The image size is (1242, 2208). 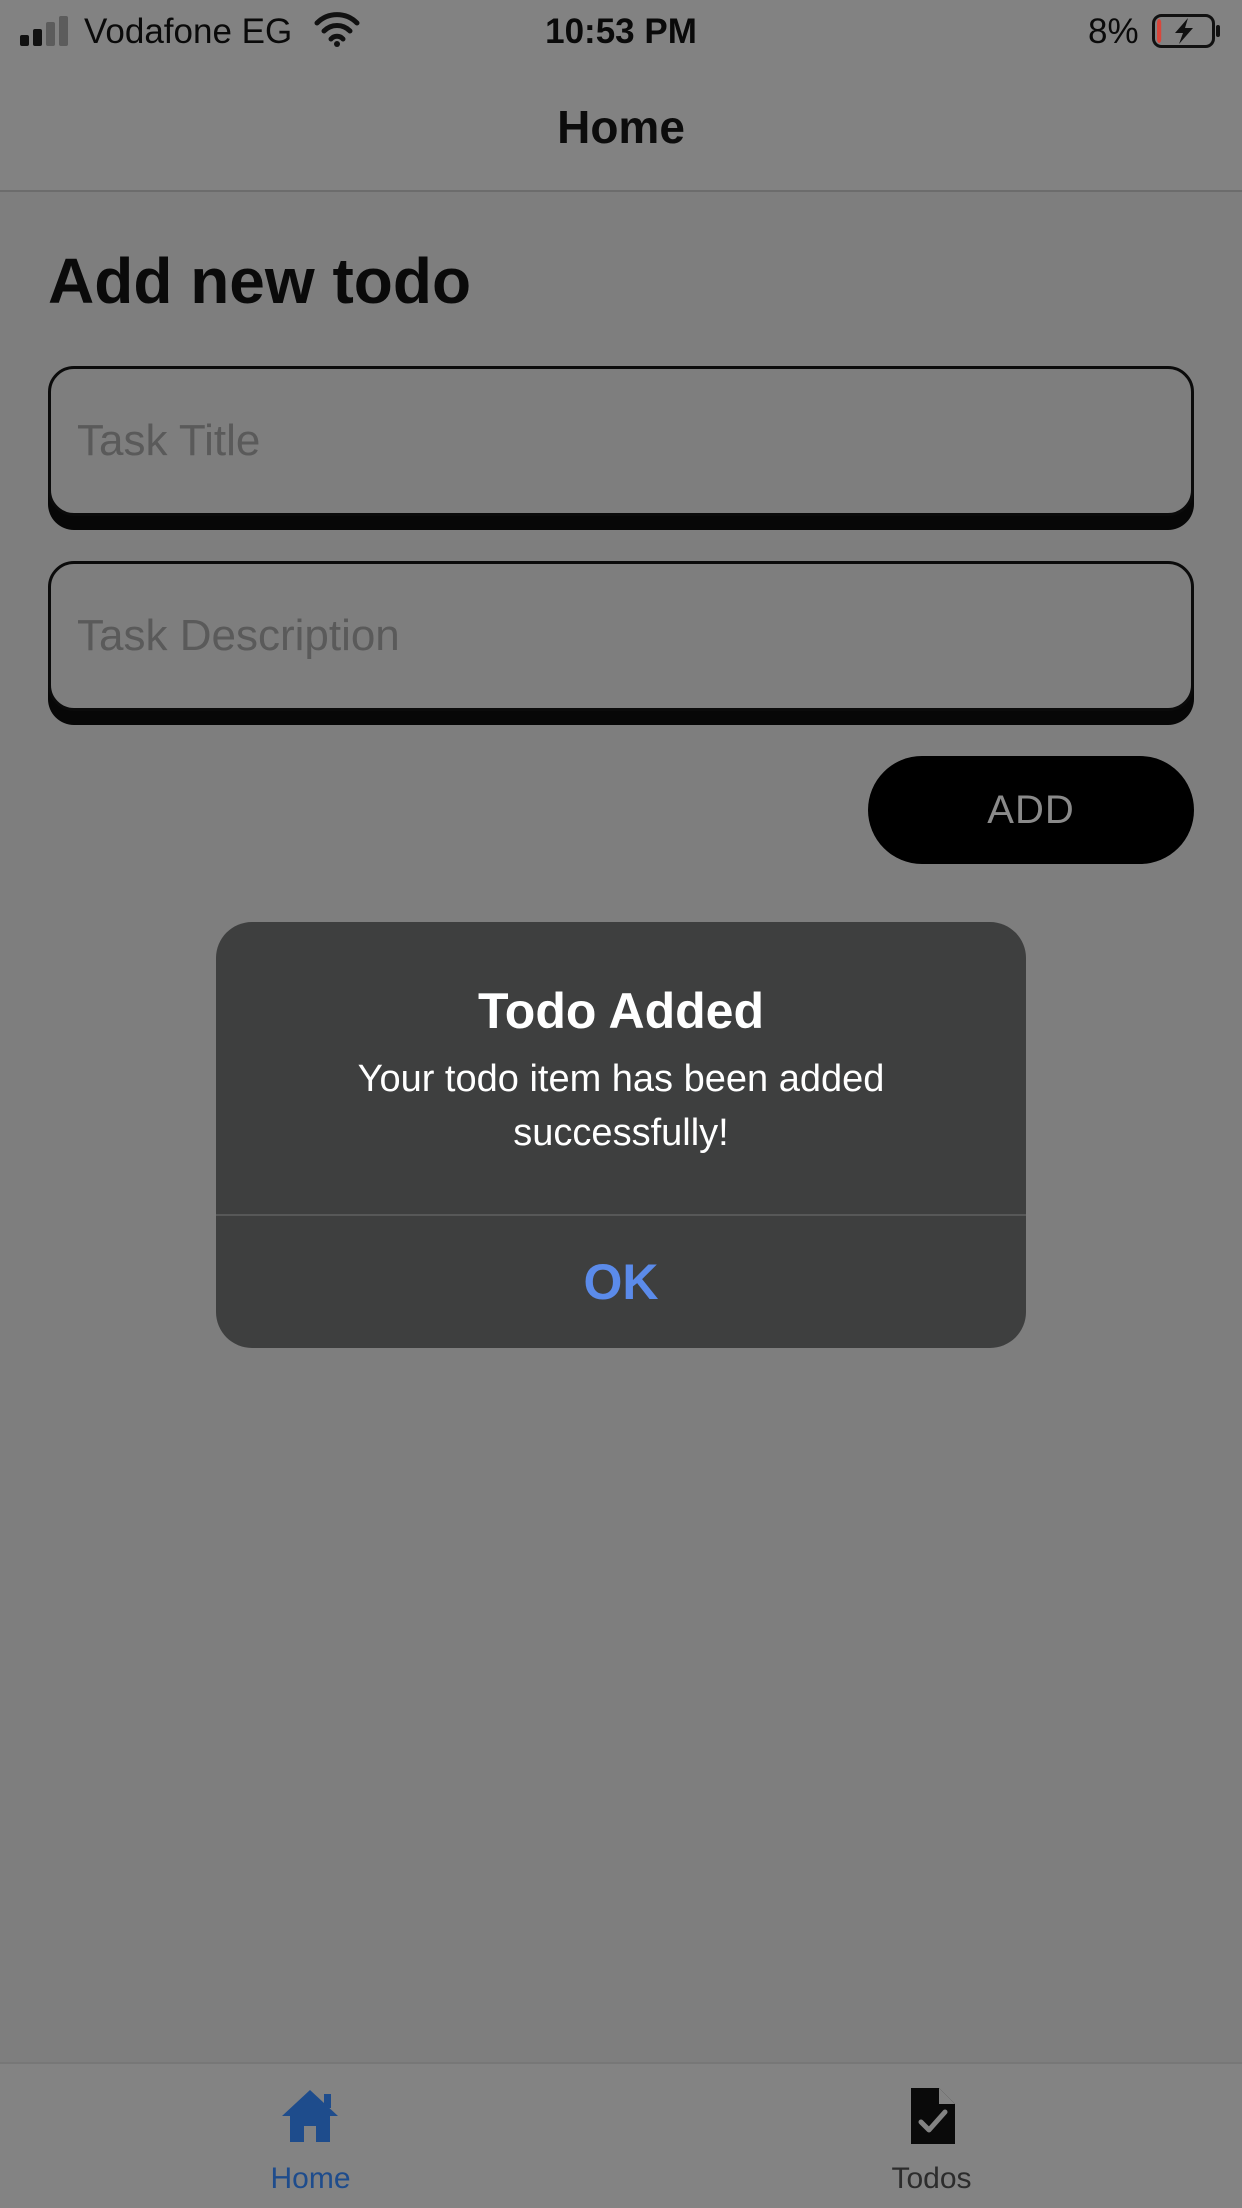 I want to click on task-description-input, so click(x=621, y=636).